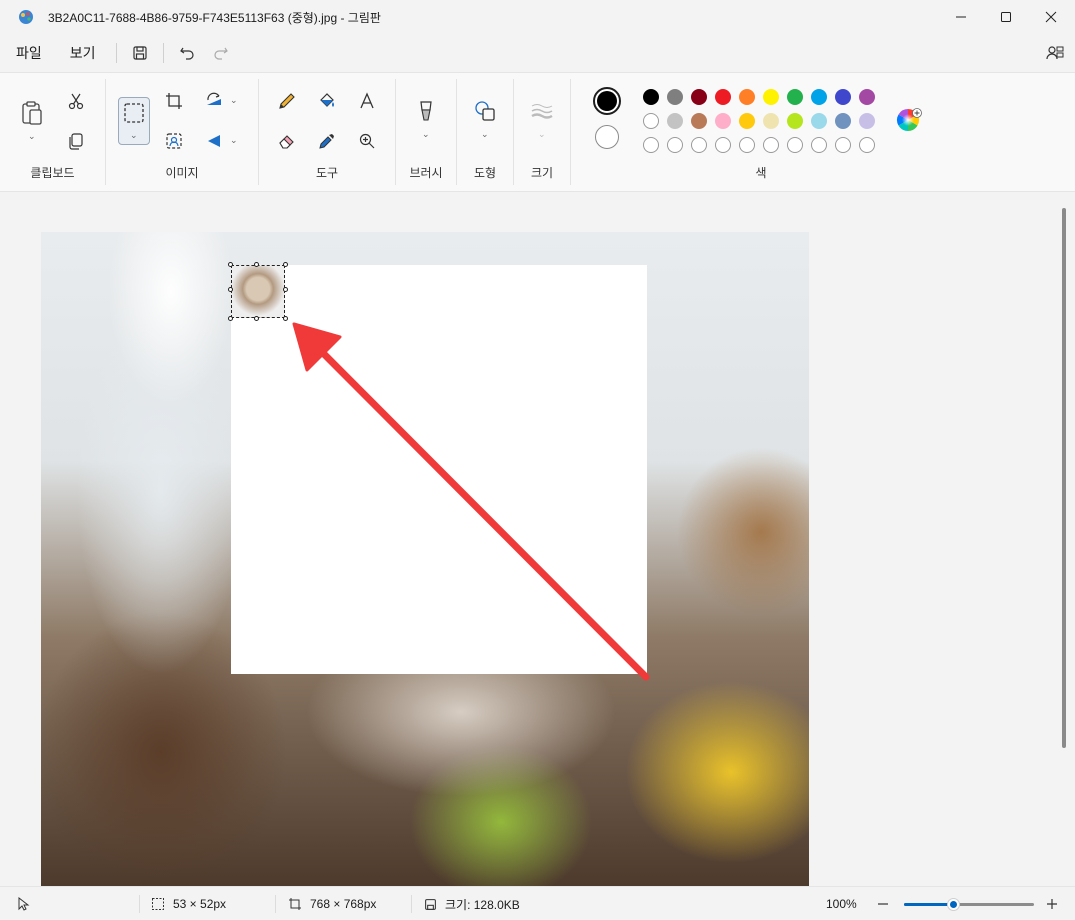  Describe the element at coordinates (954, 904) in the screenshot. I see `zoom-slider-thumb` at that location.